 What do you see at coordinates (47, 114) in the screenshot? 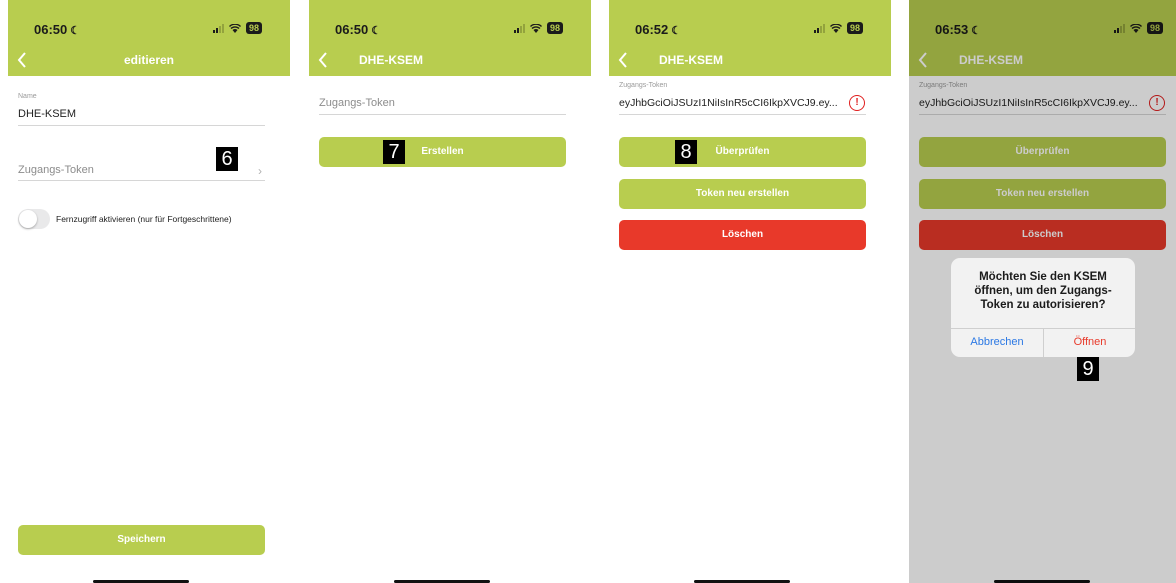
I see `name-field: DHE-KSEM` at bounding box center [47, 114].